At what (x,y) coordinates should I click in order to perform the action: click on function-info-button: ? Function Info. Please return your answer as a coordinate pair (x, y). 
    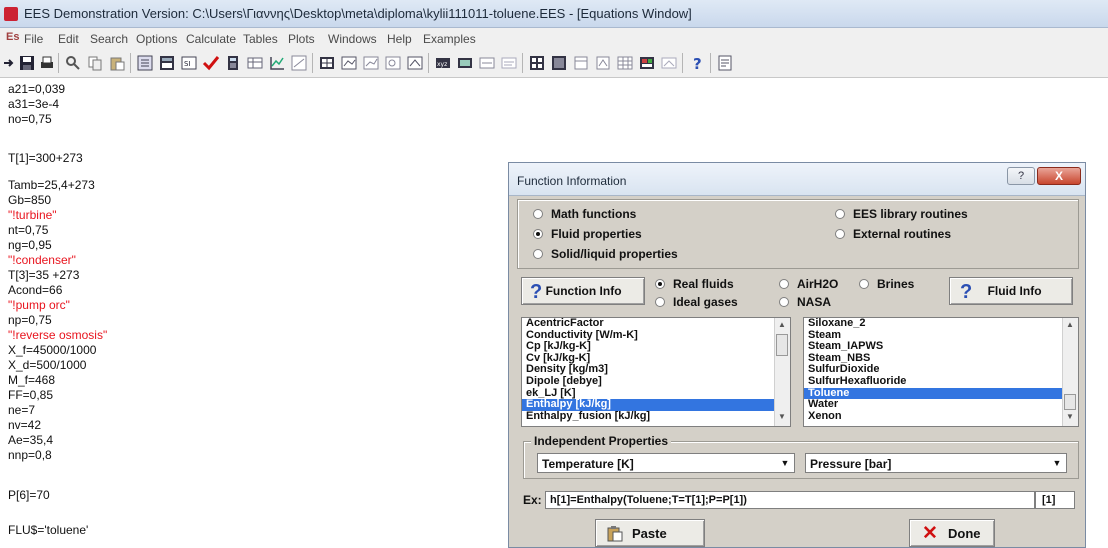
    Looking at the image, I should click on (583, 291).